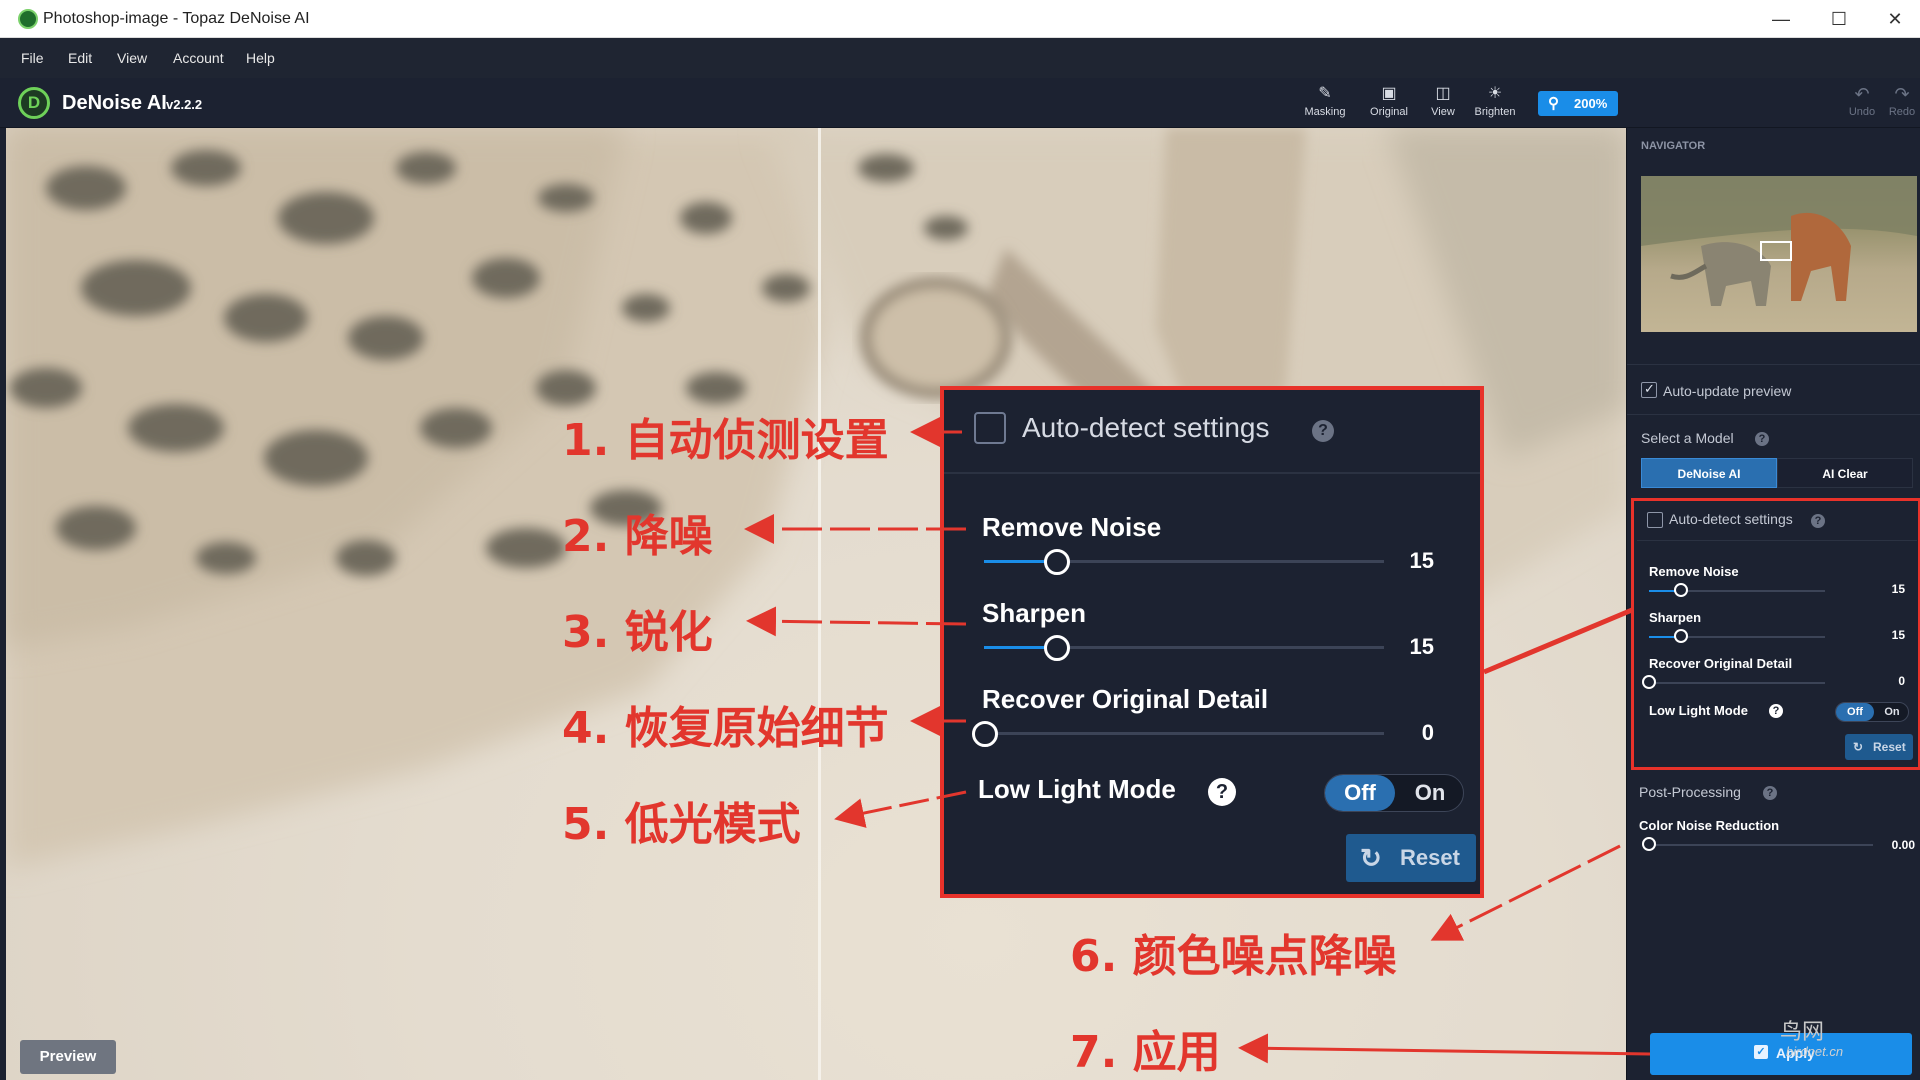 This screenshot has width=1920, height=1080. Describe the element at coordinates (1145, 1052) in the screenshot. I see `annotation-7: 7. 应用` at that location.